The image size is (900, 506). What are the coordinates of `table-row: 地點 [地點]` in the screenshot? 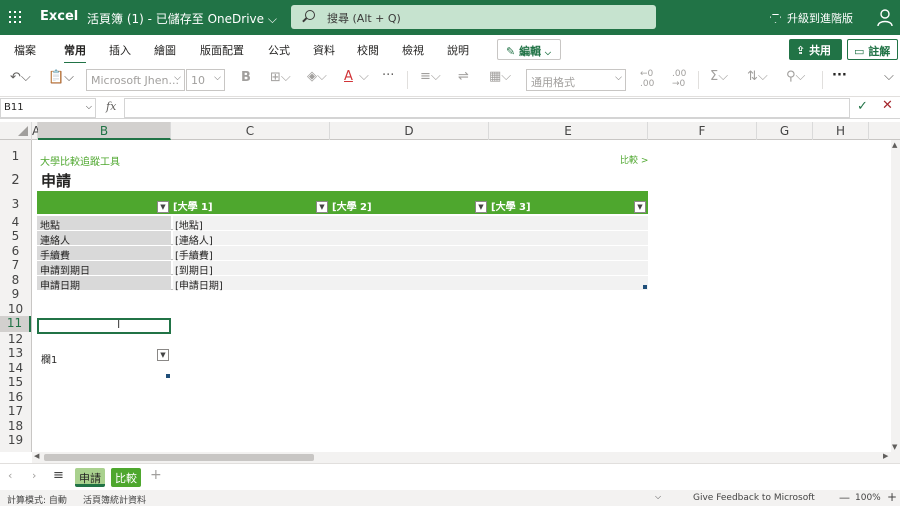 It's located at (342, 224).